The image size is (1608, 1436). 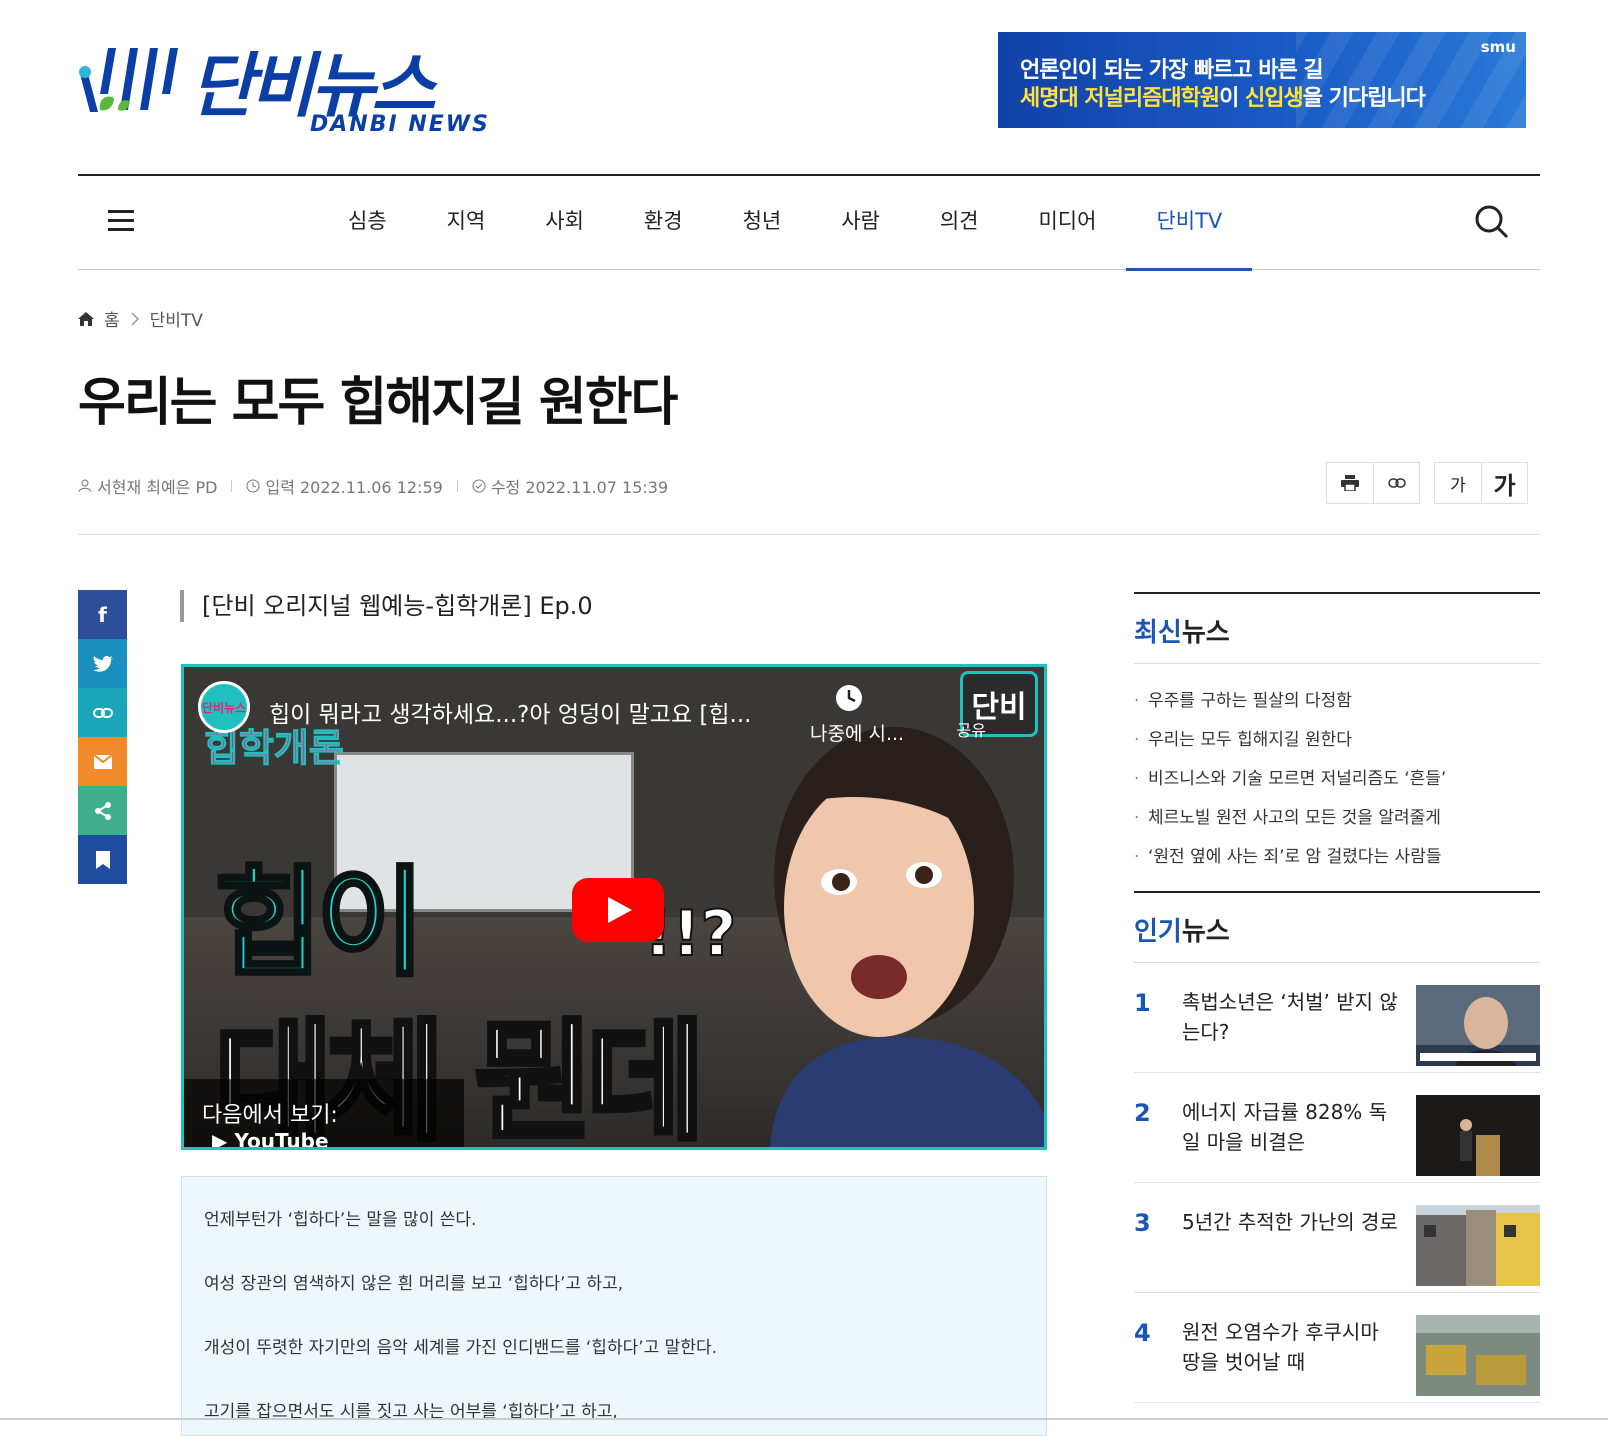 I want to click on facebook-share-button: f, so click(x=102, y=614).